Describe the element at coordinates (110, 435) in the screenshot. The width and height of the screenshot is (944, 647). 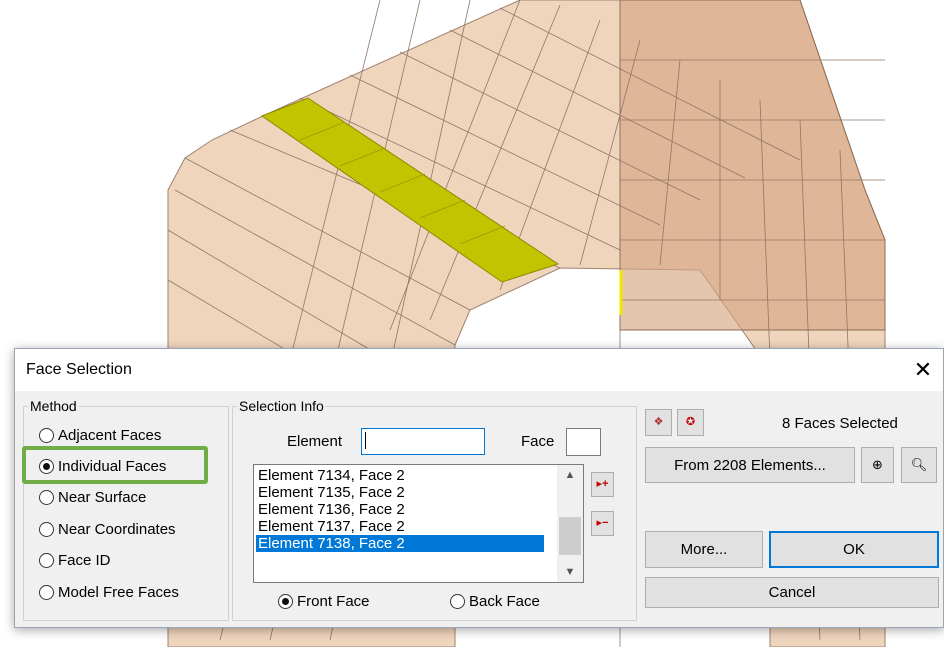
I see `radio-label: Adjacent Faces` at that location.